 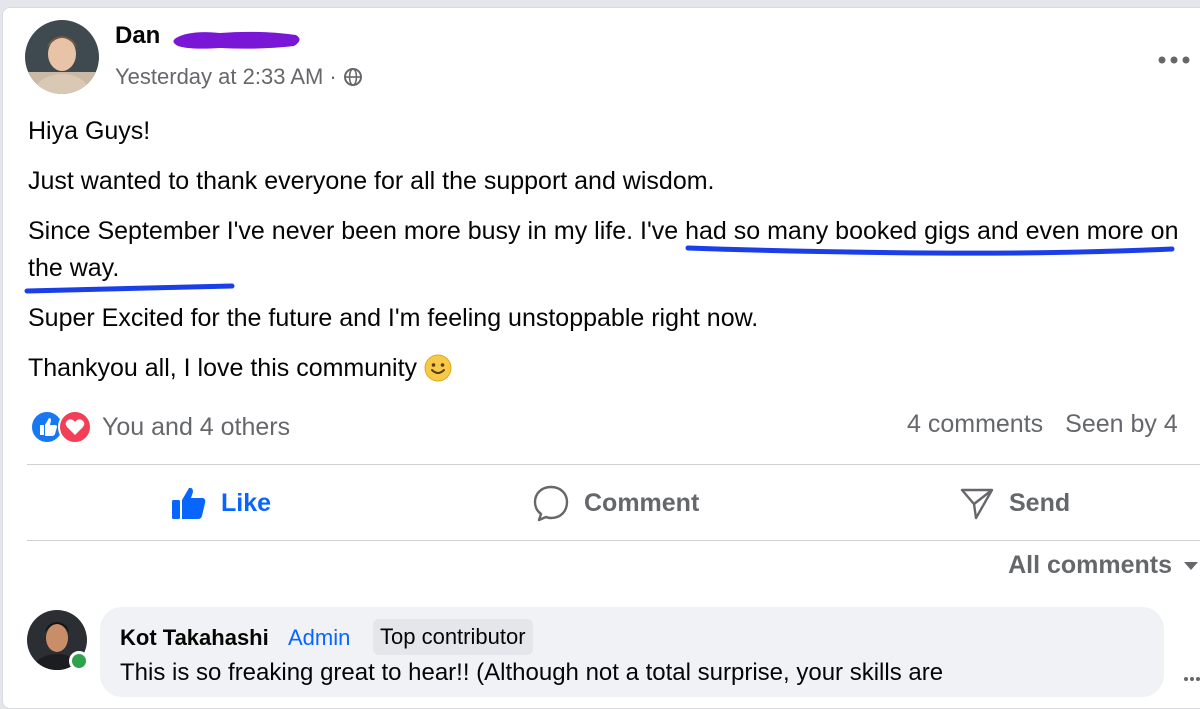 I want to click on comments-count: 4 comments, so click(x=975, y=424).